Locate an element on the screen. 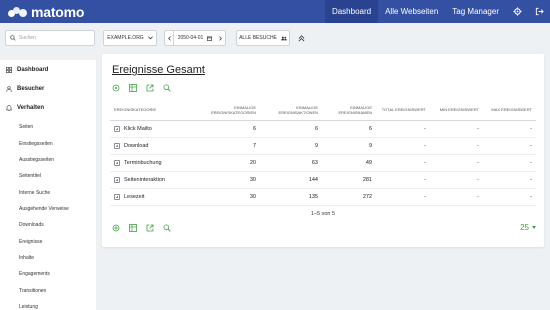 The height and width of the screenshot is (310, 550). column-header: EINMALIGE EREIGNISKATEGORIEN is located at coordinates (229, 110).